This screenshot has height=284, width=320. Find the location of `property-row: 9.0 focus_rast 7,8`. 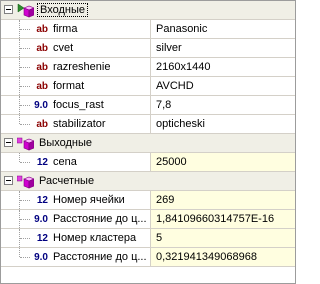

property-row: 9.0 focus_rast 7,8 is located at coordinates (148, 105).